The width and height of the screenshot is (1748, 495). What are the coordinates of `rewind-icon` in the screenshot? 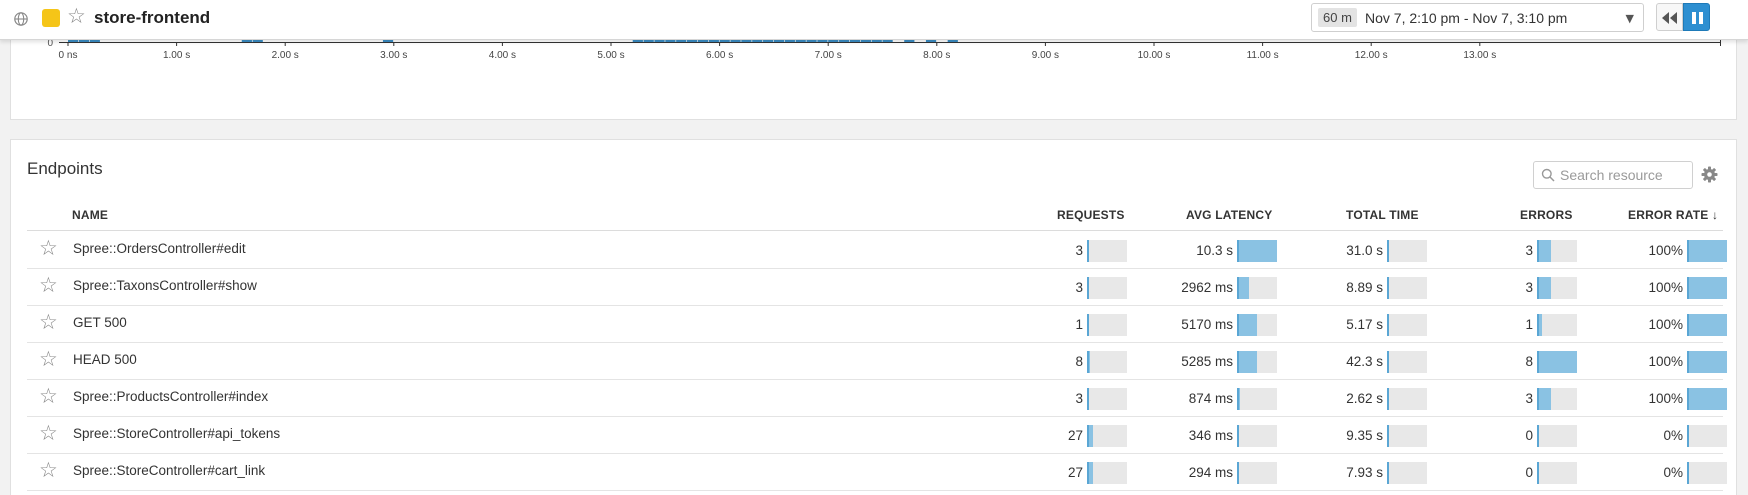 It's located at (1669, 18).